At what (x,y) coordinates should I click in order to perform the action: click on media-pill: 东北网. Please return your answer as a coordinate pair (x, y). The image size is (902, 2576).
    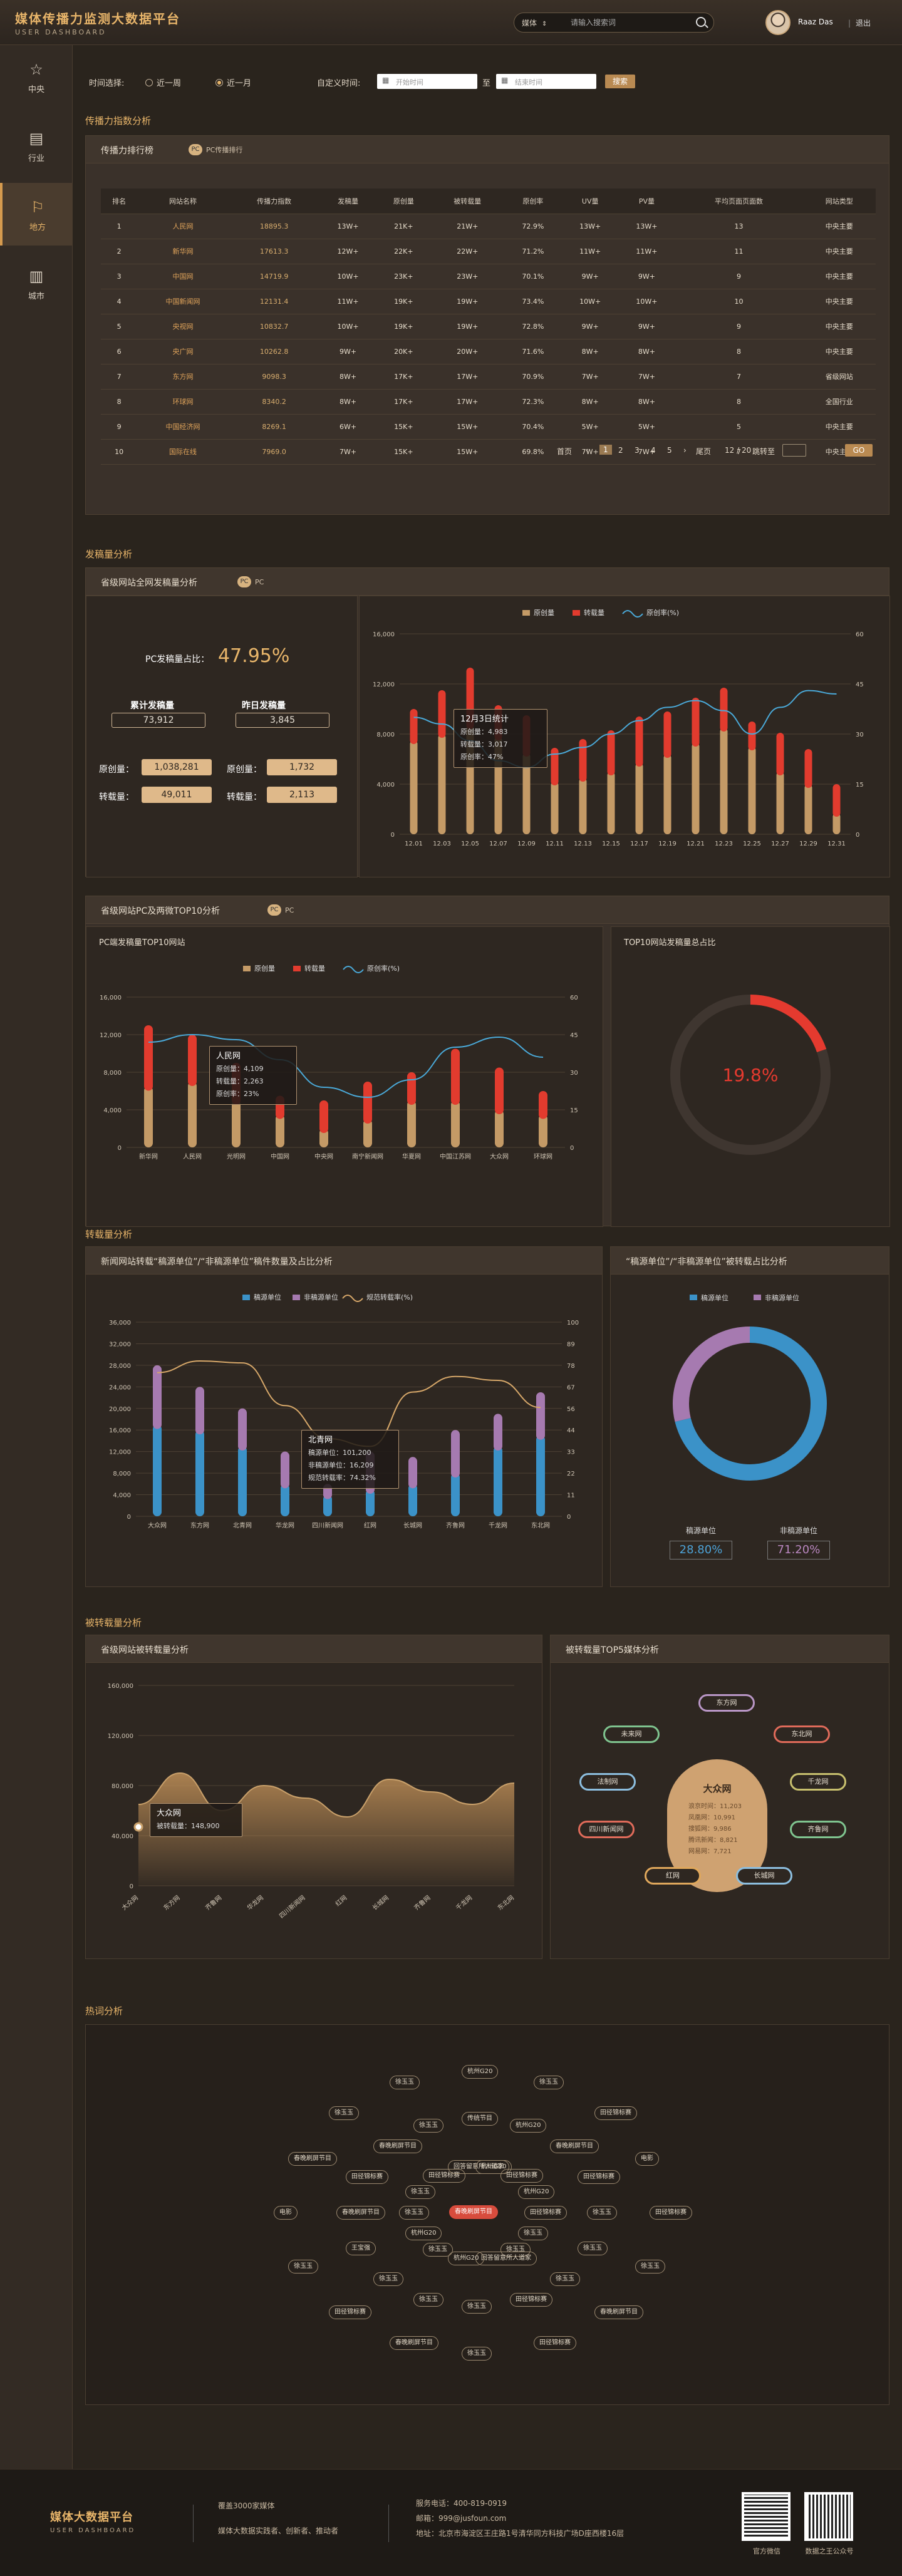
    Looking at the image, I should click on (802, 1734).